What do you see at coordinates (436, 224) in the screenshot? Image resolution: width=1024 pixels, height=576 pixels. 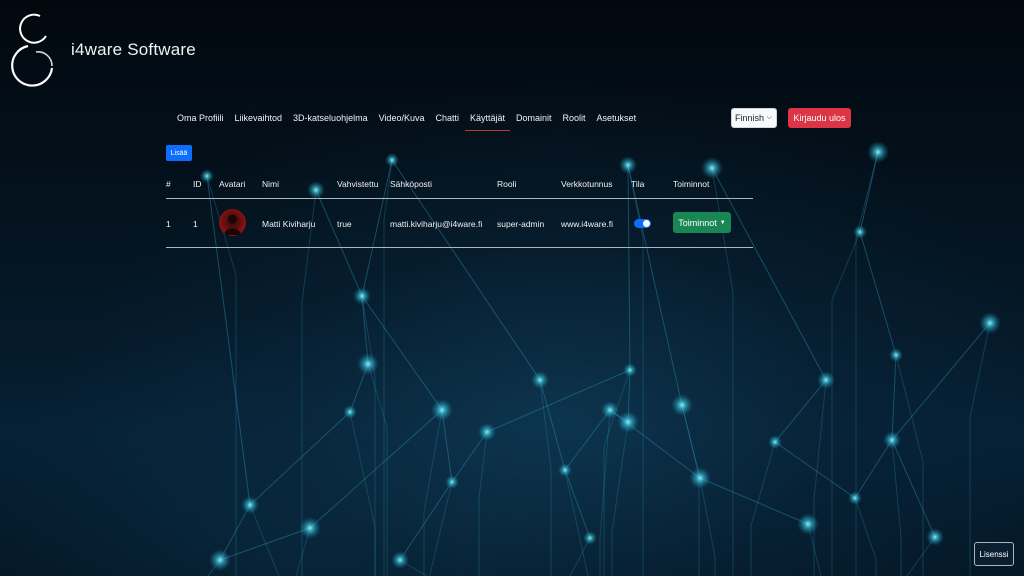 I see `row-email: matti.kiviharju@i4ware.fi` at bounding box center [436, 224].